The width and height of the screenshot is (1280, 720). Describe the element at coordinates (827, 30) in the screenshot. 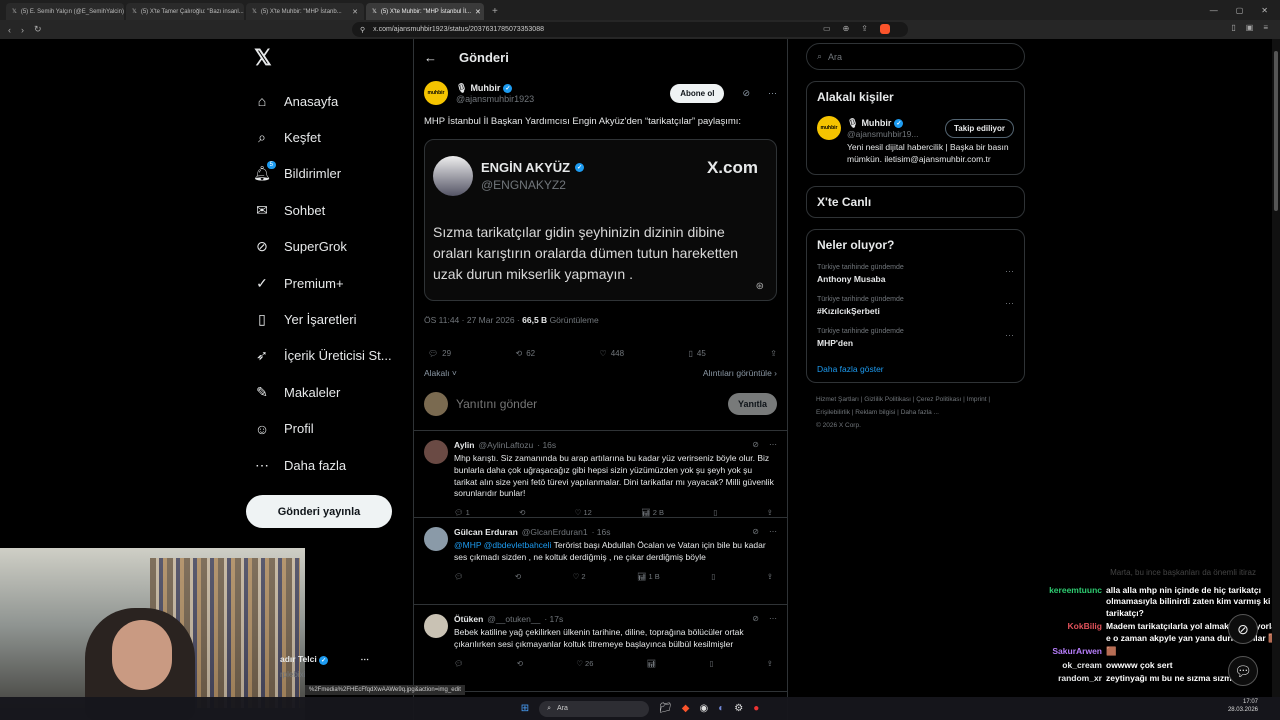

I see `cast-icon: ▭` at that location.